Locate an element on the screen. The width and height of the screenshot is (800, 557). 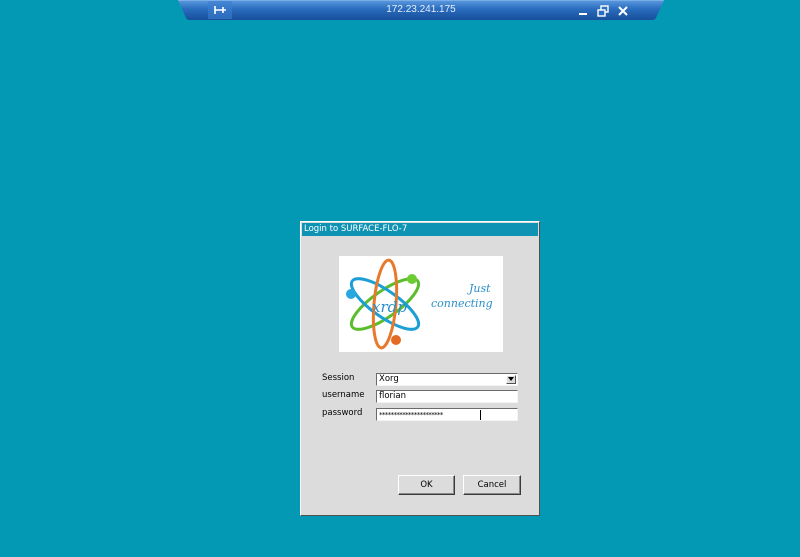
xrdp-atom-logo-icon: xrdp Just connecting is located at coordinates (419, 304).